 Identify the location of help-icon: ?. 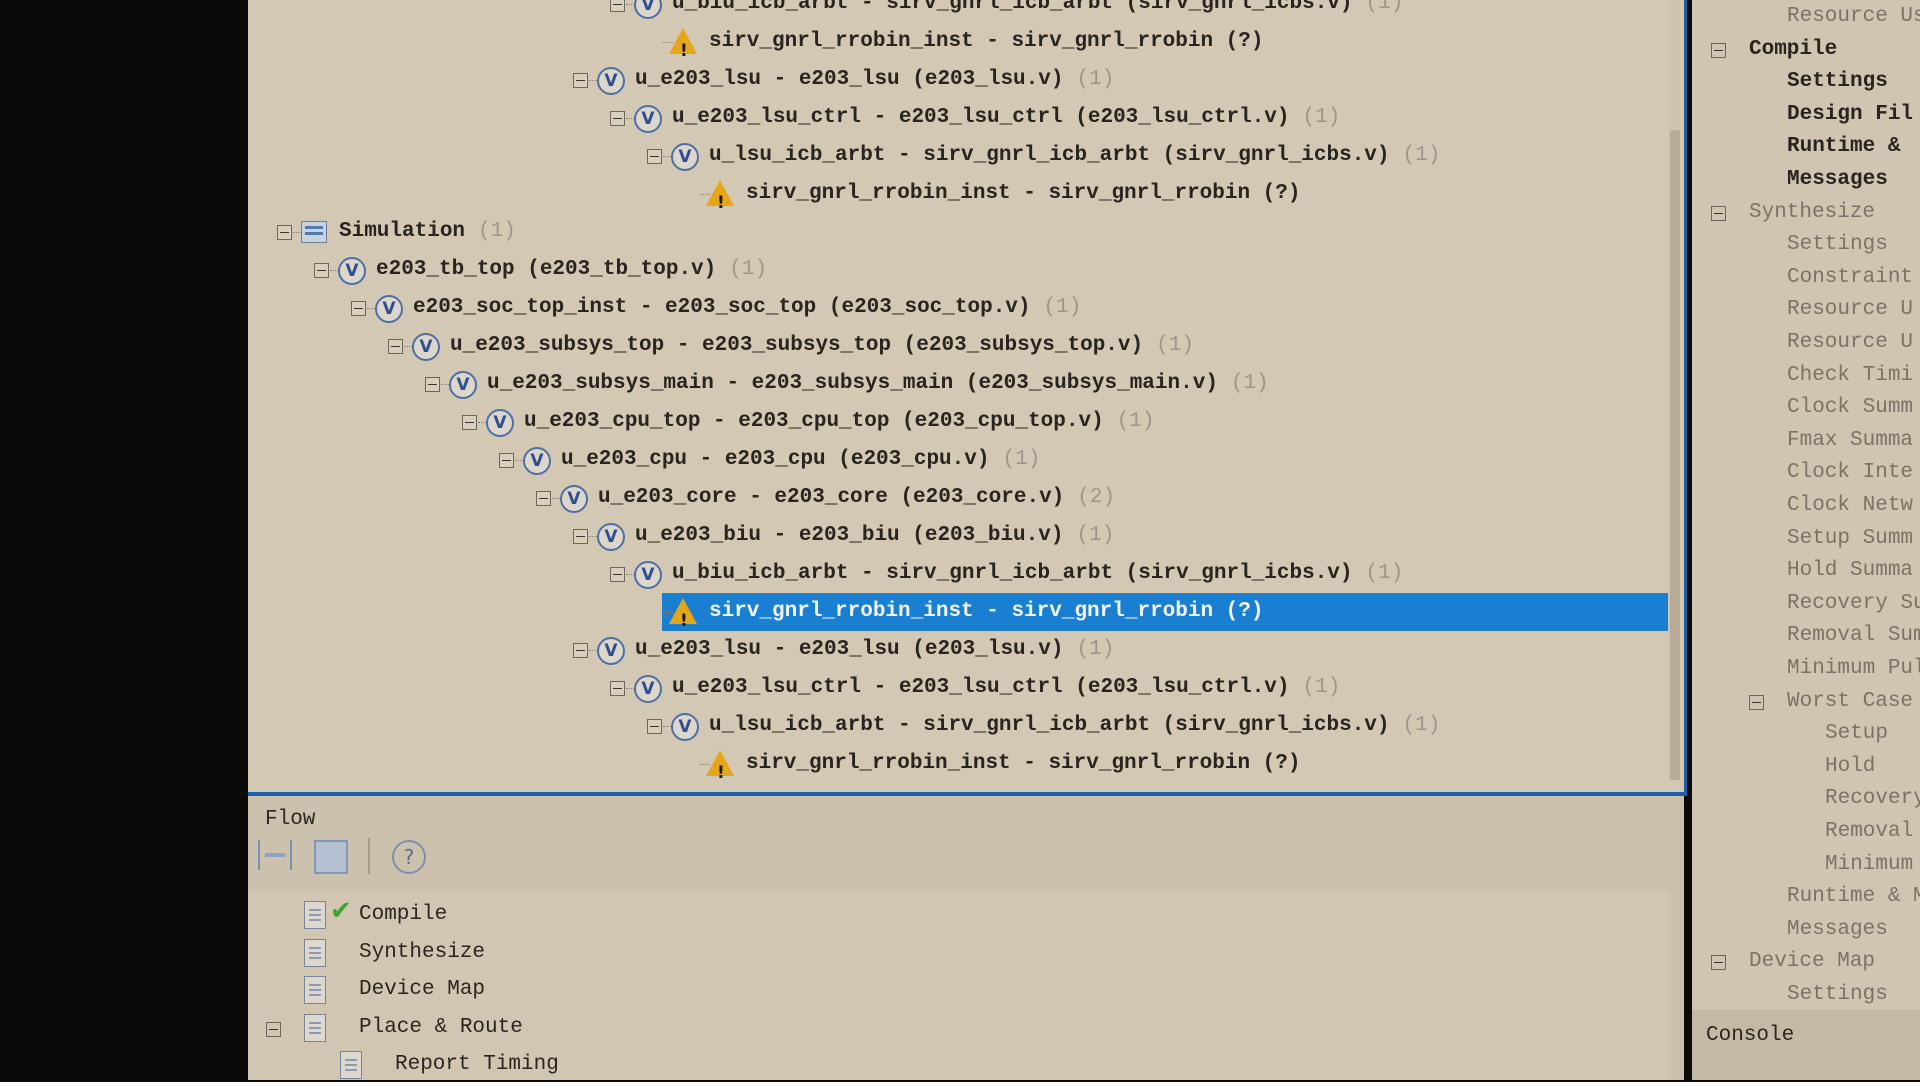
(409, 857).